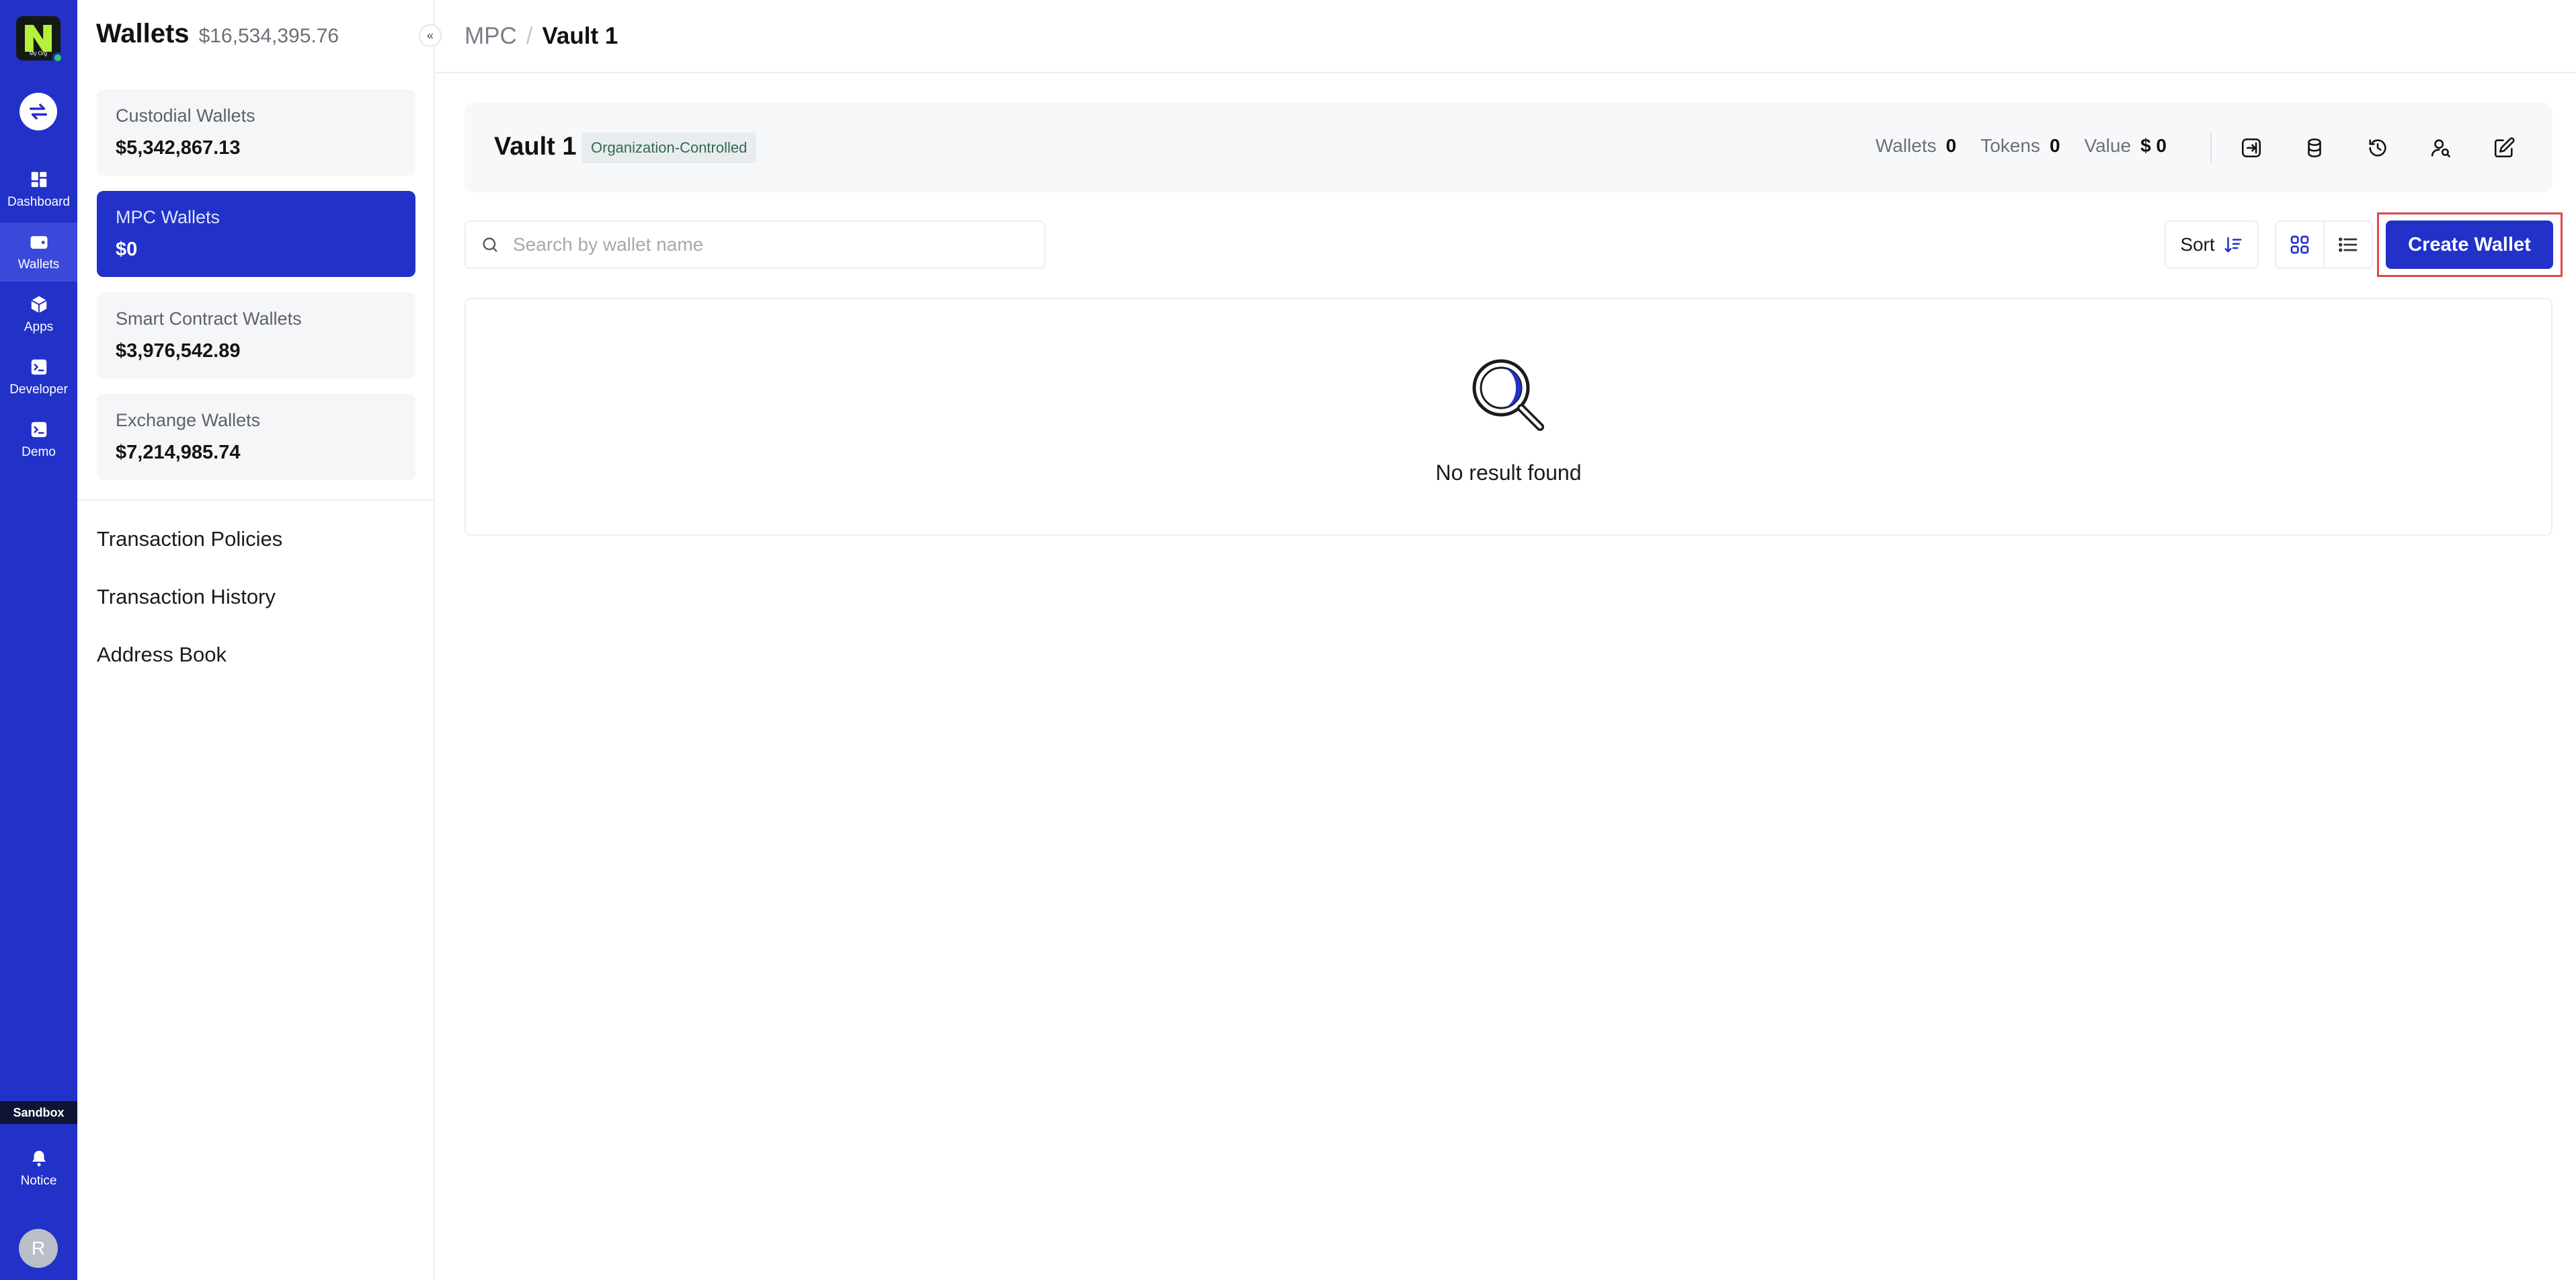 The image size is (2576, 1280). I want to click on wallet-card-value: $0, so click(127, 250).